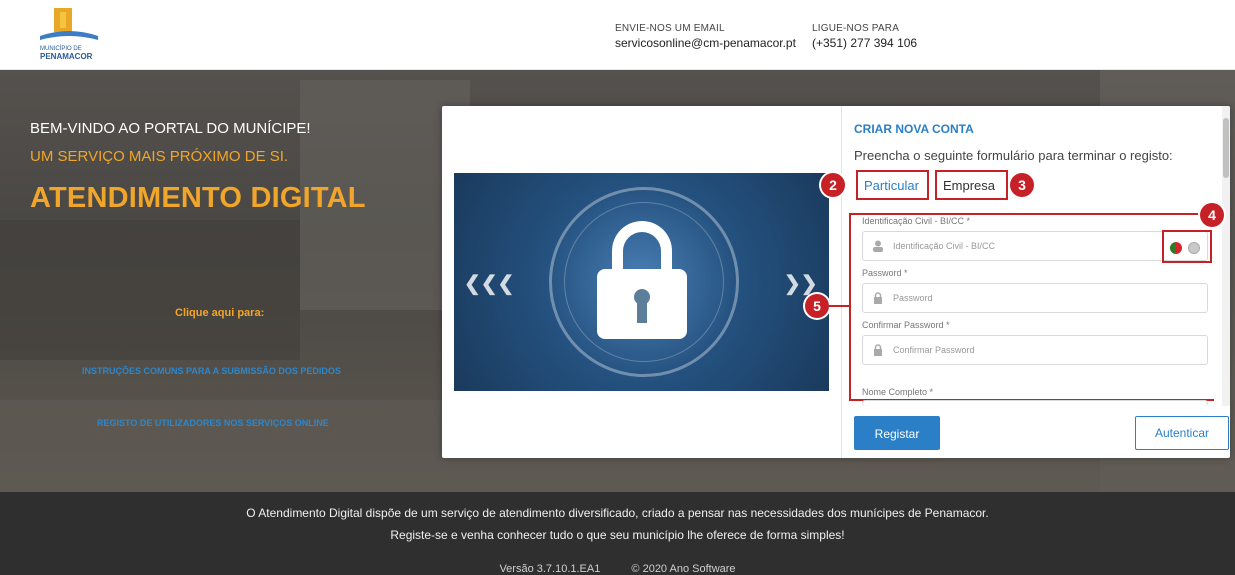  I want to click on confirm-password-placeholder: Confirmar Password, so click(934, 350).